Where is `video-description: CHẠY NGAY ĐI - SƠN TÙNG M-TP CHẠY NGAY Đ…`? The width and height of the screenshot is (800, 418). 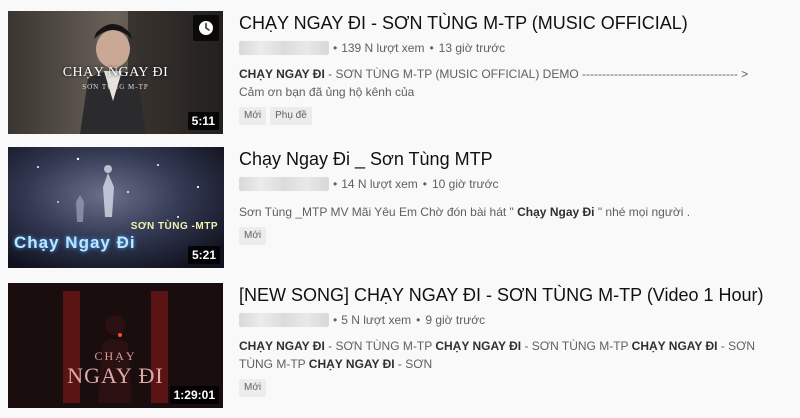
video-description: CHẠY NGAY ĐI - SƠN TÙNG M-TP CHẠY NGAY Đ… is located at coordinates (509, 355).